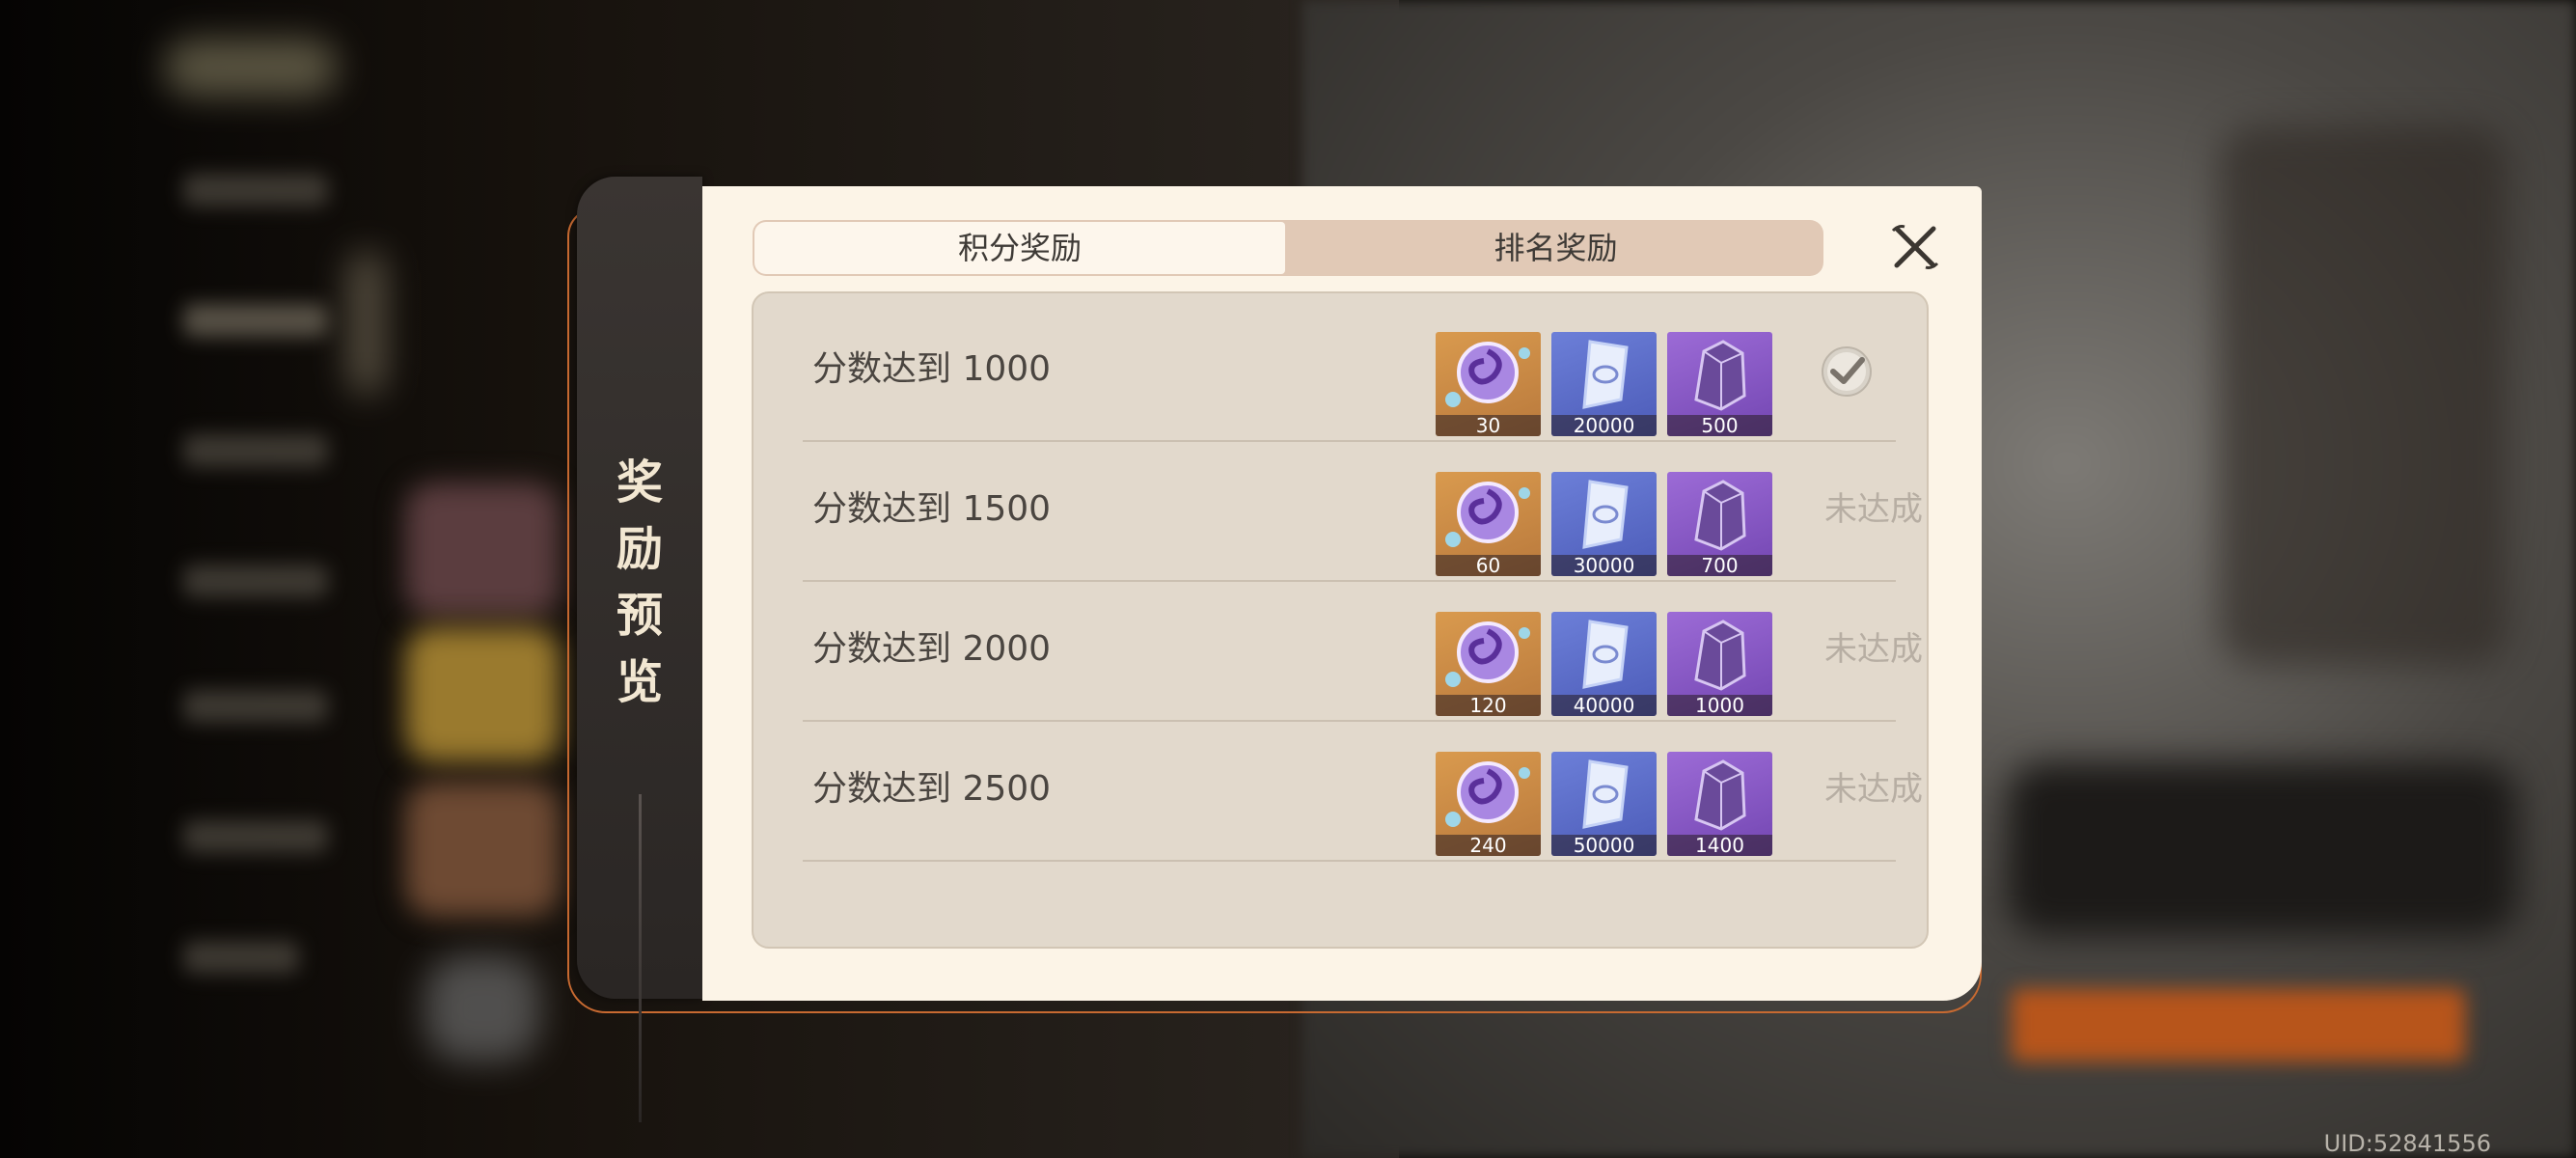 This screenshot has width=2576, height=1158. Describe the element at coordinates (1489, 705) in the screenshot. I see `item-count: 120` at that location.